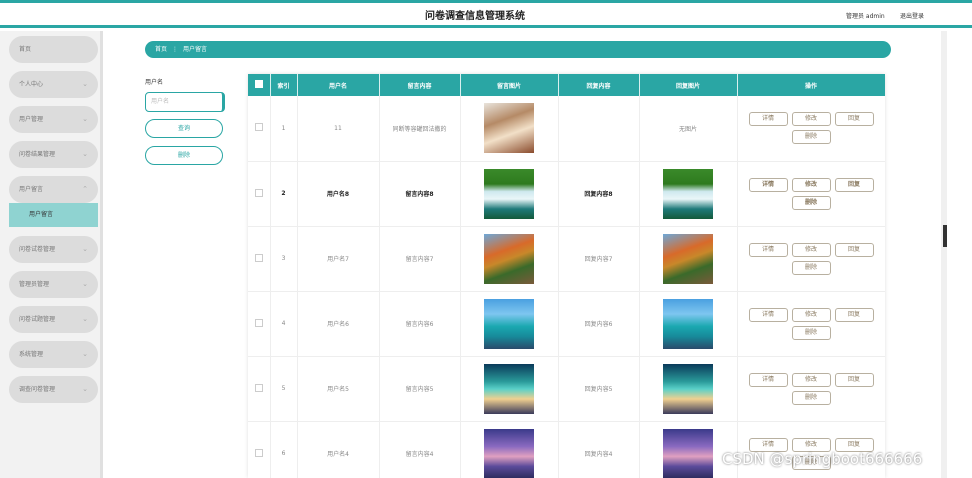 This screenshot has width=972, height=478. What do you see at coordinates (338, 194) in the screenshot?
I see `username-cell: 用户名8` at bounding box center [338, 194].